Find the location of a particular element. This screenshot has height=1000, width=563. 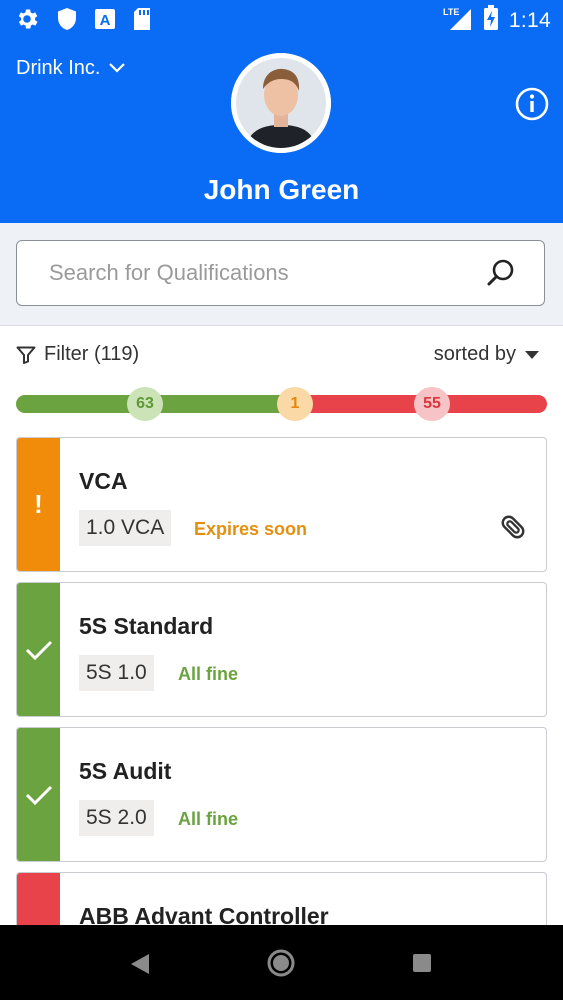

warning-count-badge: 1 is located at coordinates (295, 404).